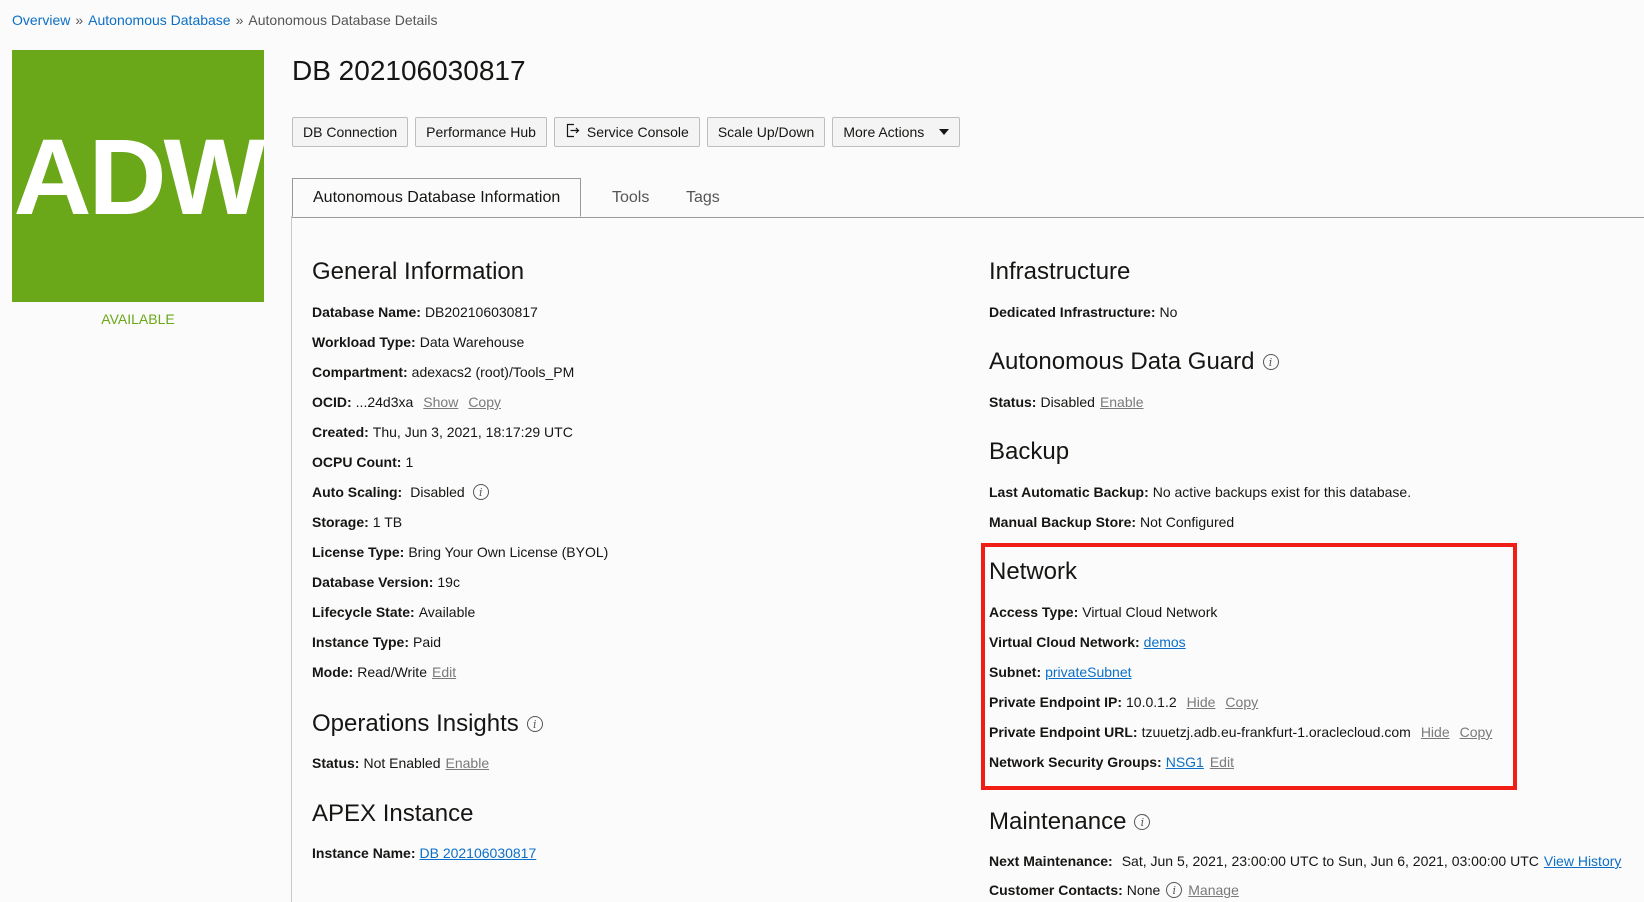 This screenshot has height=902, width=1644. What do you see at coordinates (360, 372) in the screenshot?
I see `field-label: Compartment:` at bounding box center [360, 372].